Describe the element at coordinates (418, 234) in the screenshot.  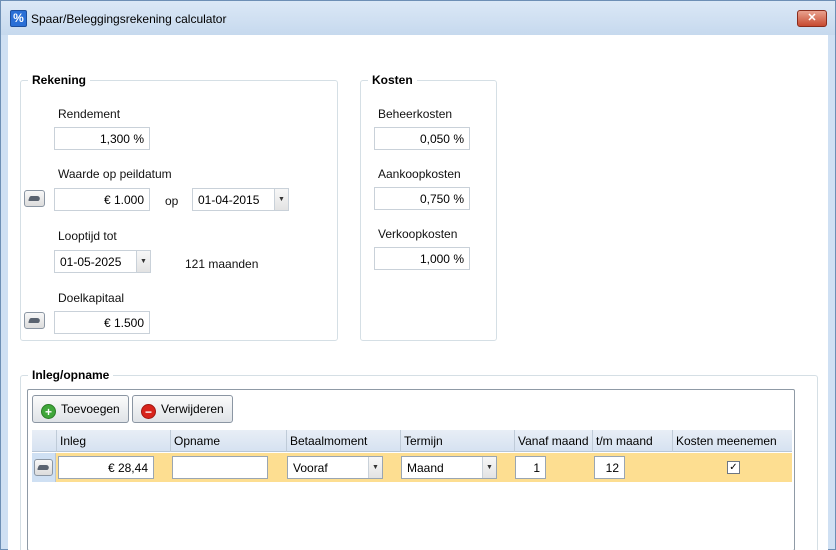
I see `verkoop-label: Verkoopkosten` at that location.